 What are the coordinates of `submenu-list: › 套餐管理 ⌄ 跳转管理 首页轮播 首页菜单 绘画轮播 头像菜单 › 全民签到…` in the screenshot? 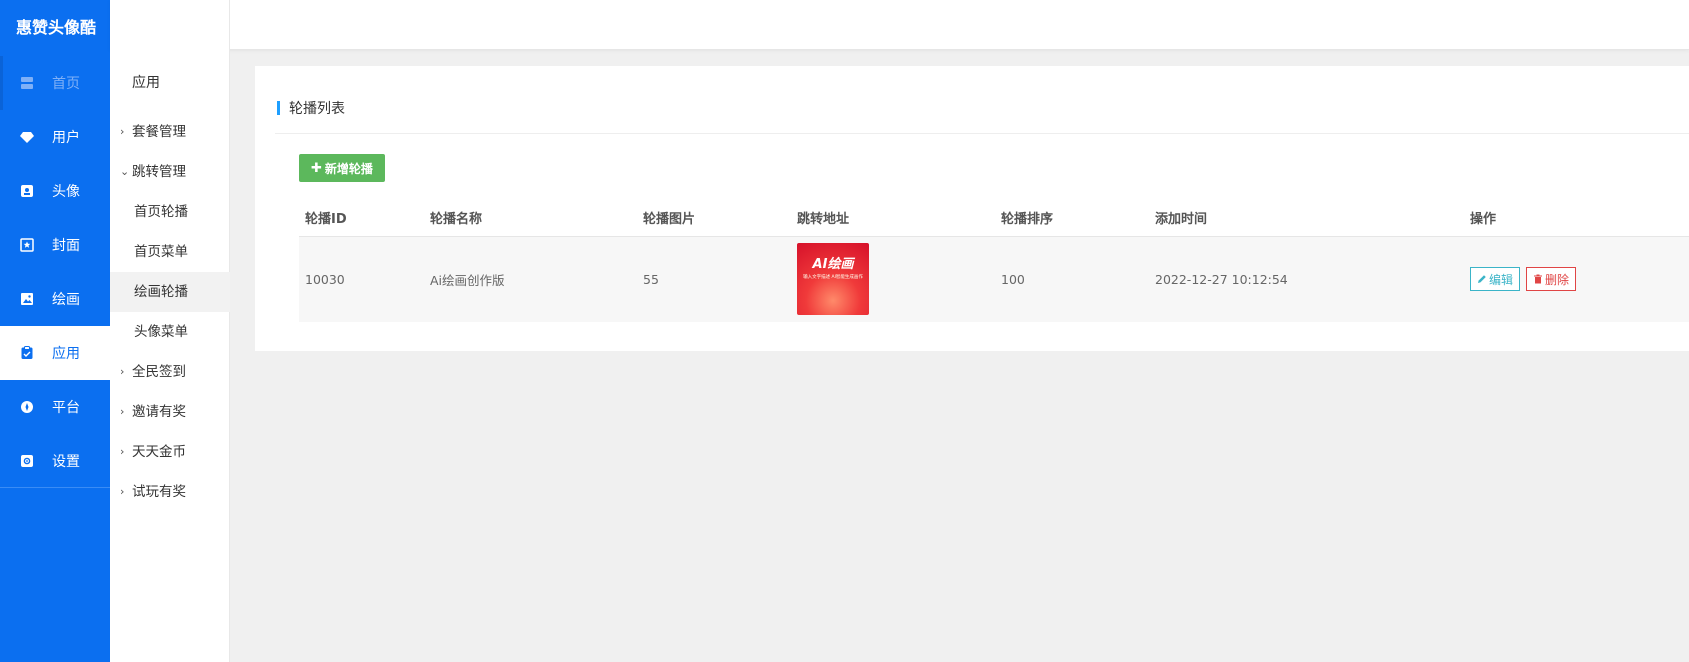 It's located at (170, 312).